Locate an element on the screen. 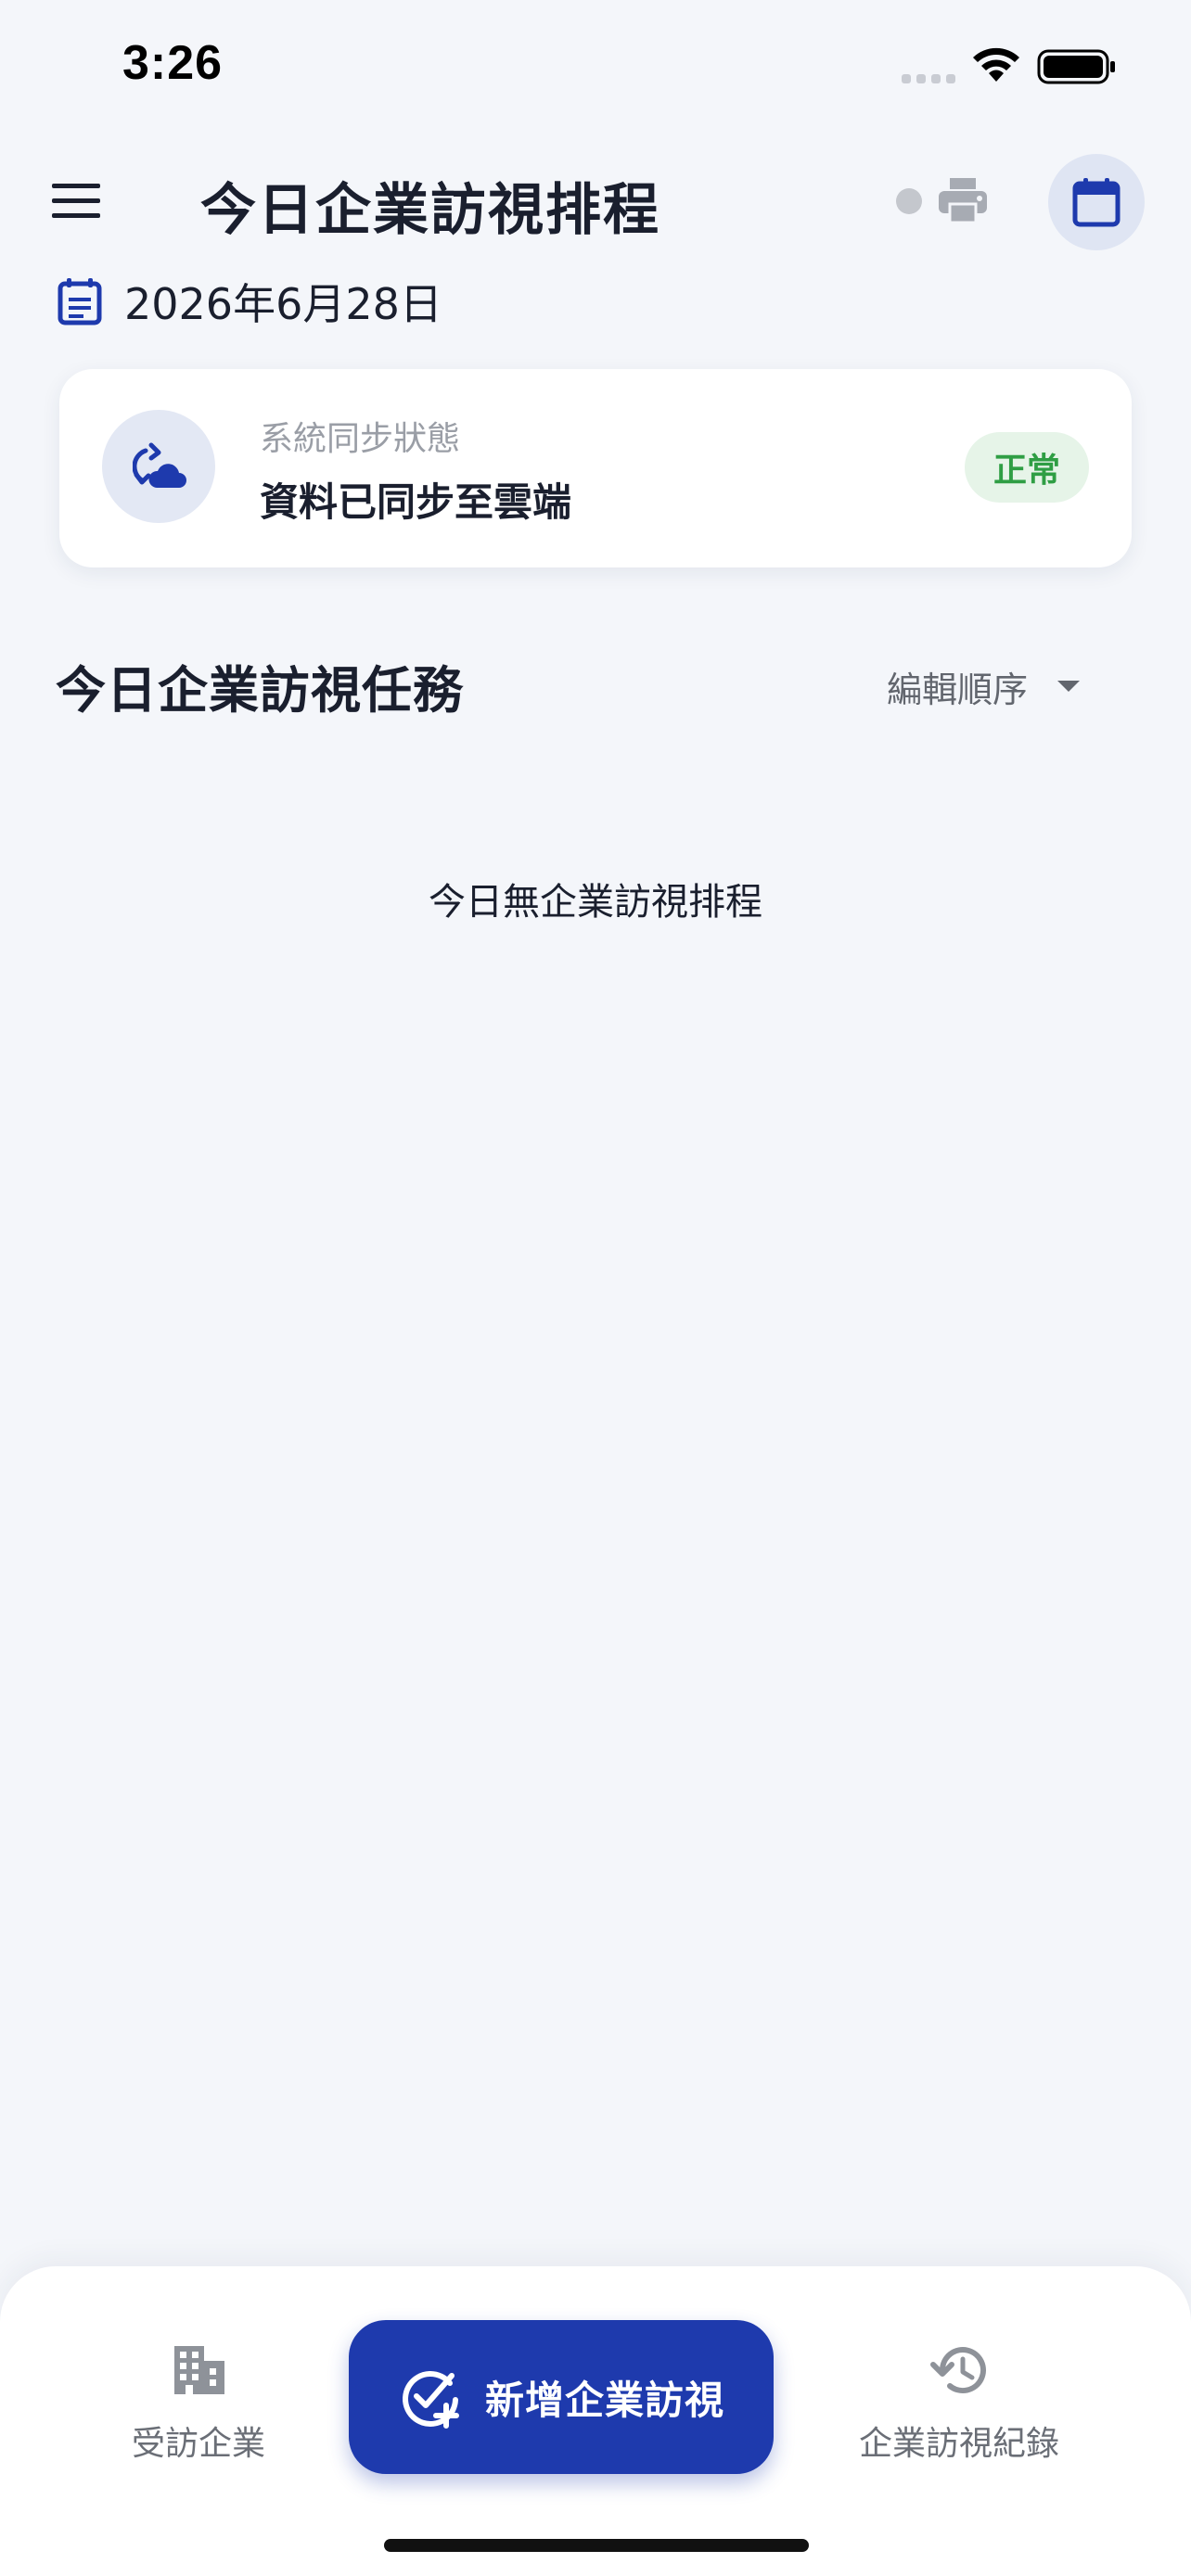 Image resolution: width=1191 pixels, height=2576 pixels. nav-visited-companies: 受訪企業 is located at coordinates (198, 2419).